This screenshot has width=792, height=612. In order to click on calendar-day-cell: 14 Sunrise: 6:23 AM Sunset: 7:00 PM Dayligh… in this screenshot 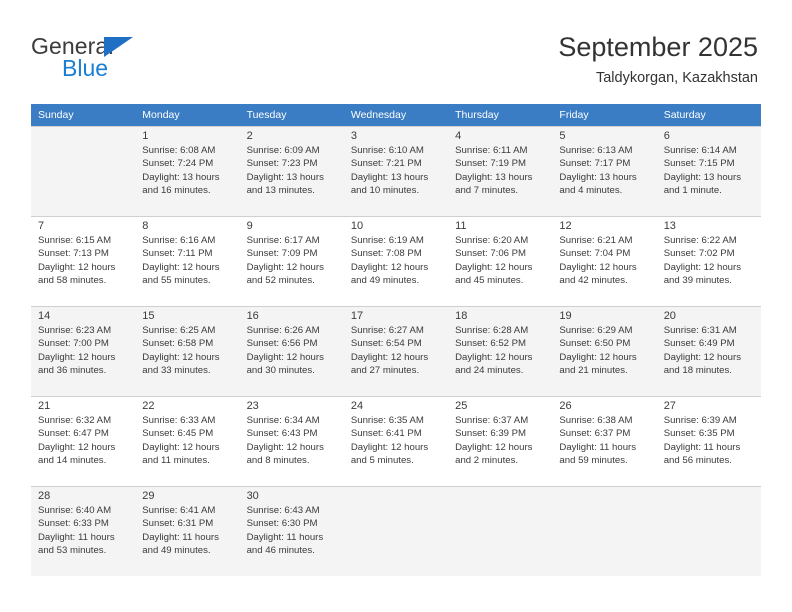, I will do `click(83, 351)`.